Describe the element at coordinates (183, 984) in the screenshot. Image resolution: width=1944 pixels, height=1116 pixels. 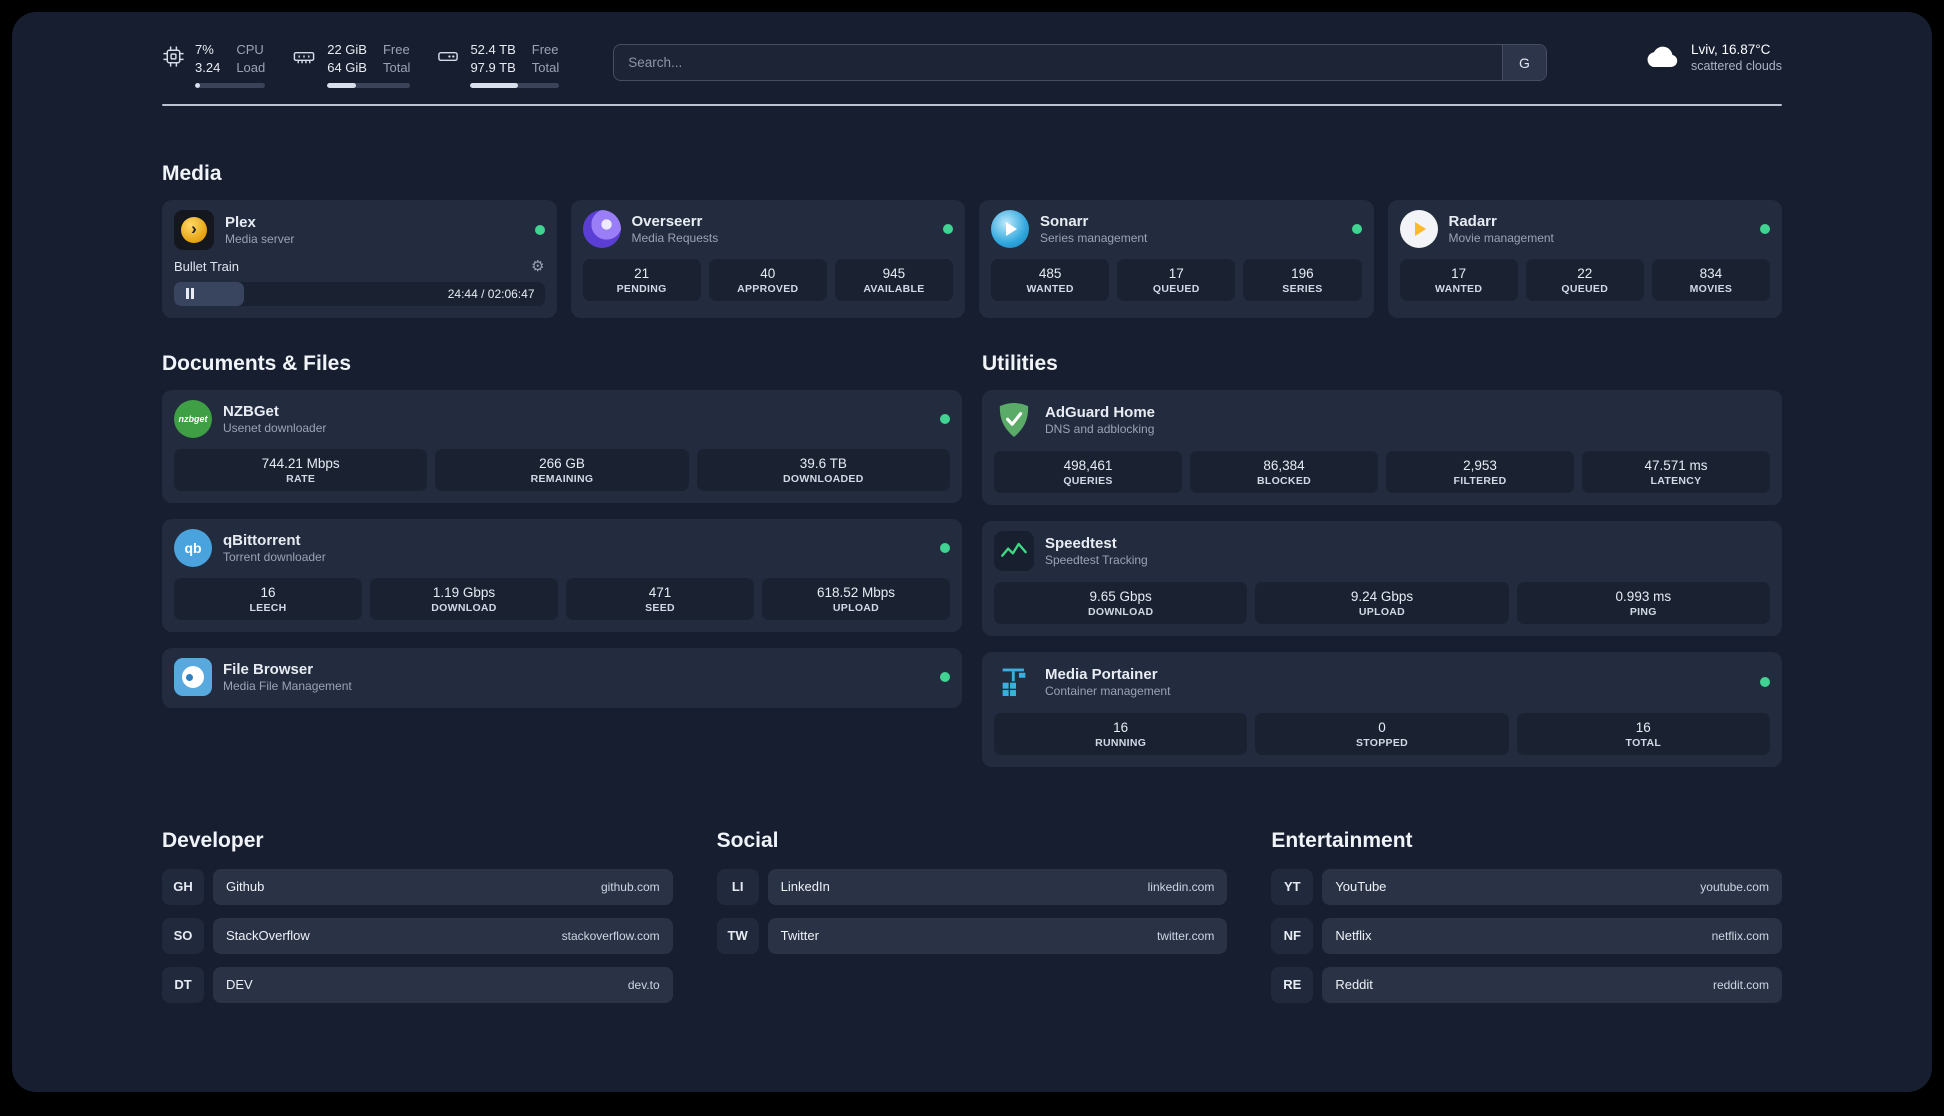
I see `bookmark-abbr: DT` at that location.